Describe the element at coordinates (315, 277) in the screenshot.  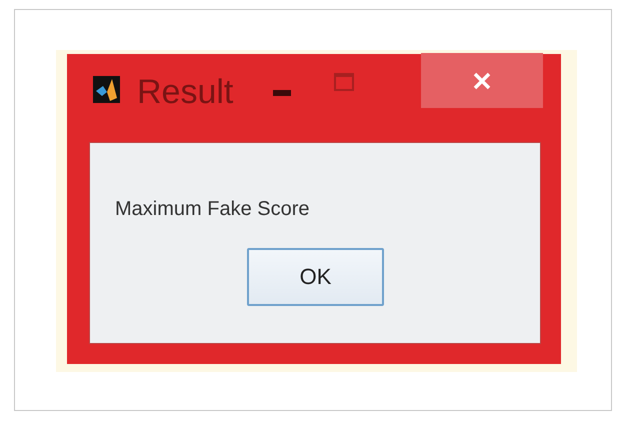
I see `ok-button: OK` at that location.